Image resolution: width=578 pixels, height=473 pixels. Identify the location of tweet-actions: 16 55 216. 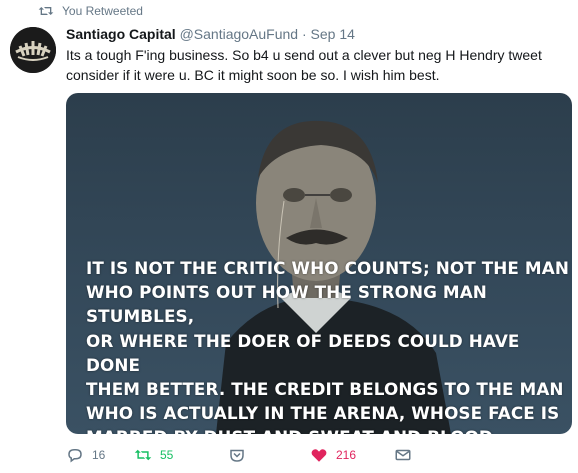
(316, 458).